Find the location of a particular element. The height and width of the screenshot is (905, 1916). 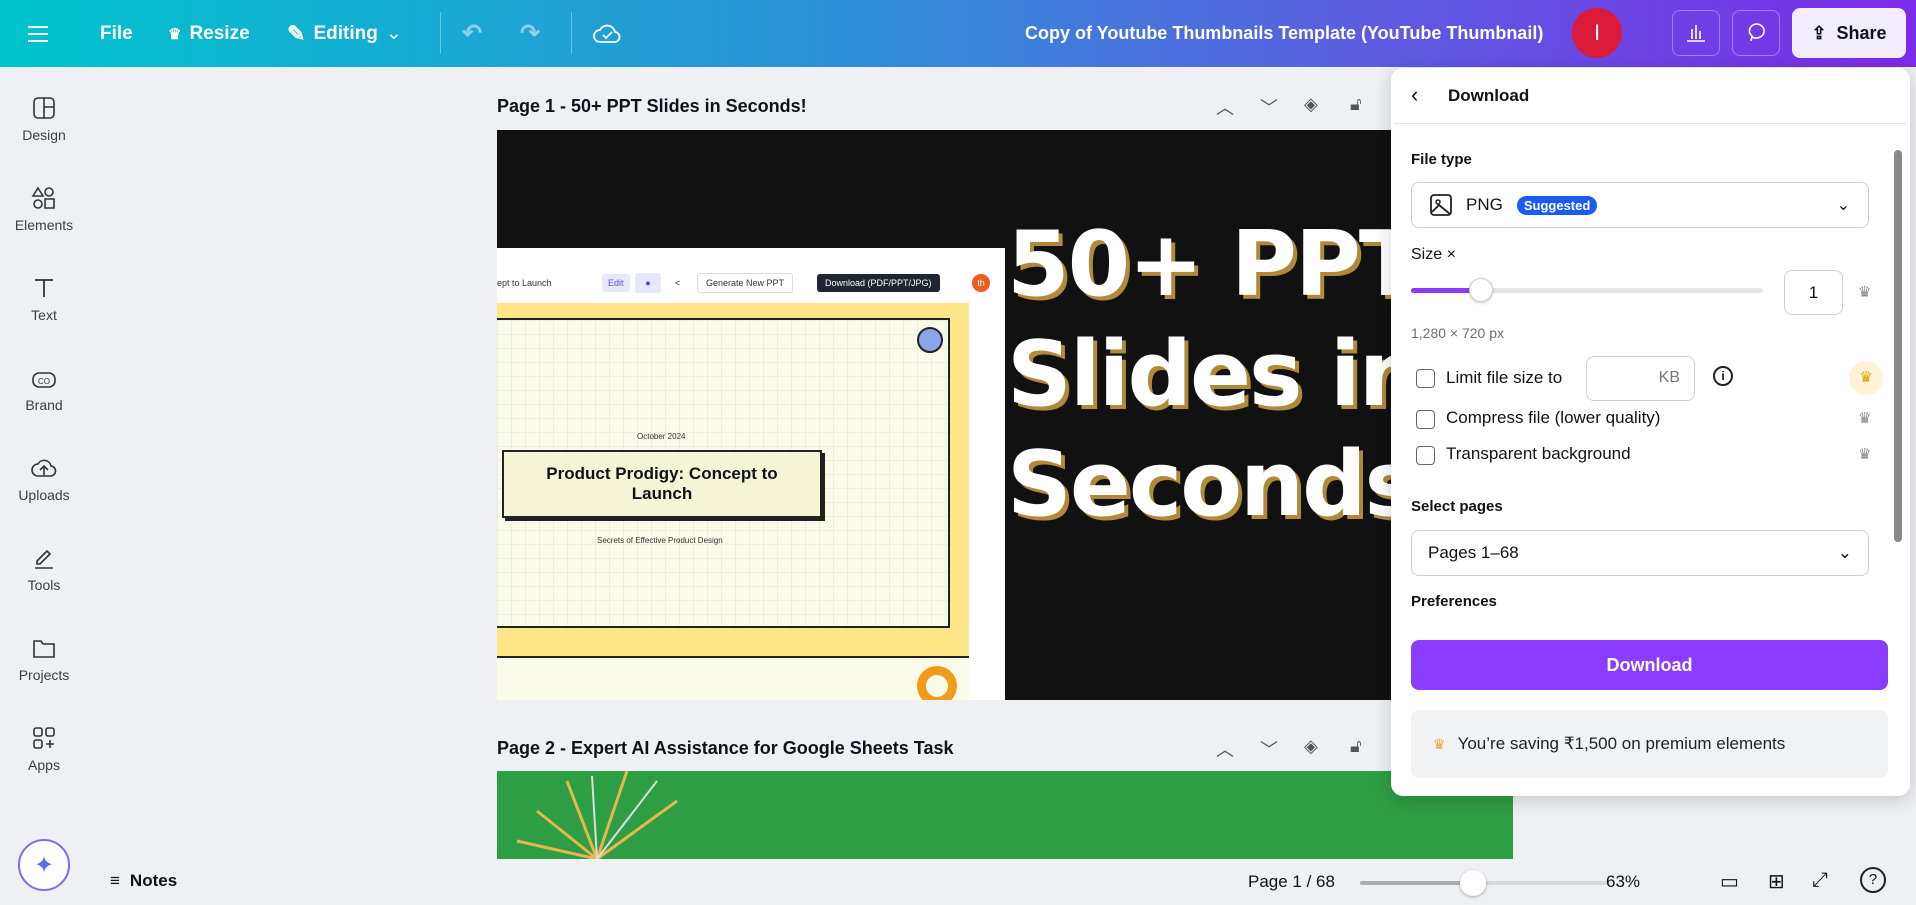

file-menu: File is located at coordinates (116, 33).